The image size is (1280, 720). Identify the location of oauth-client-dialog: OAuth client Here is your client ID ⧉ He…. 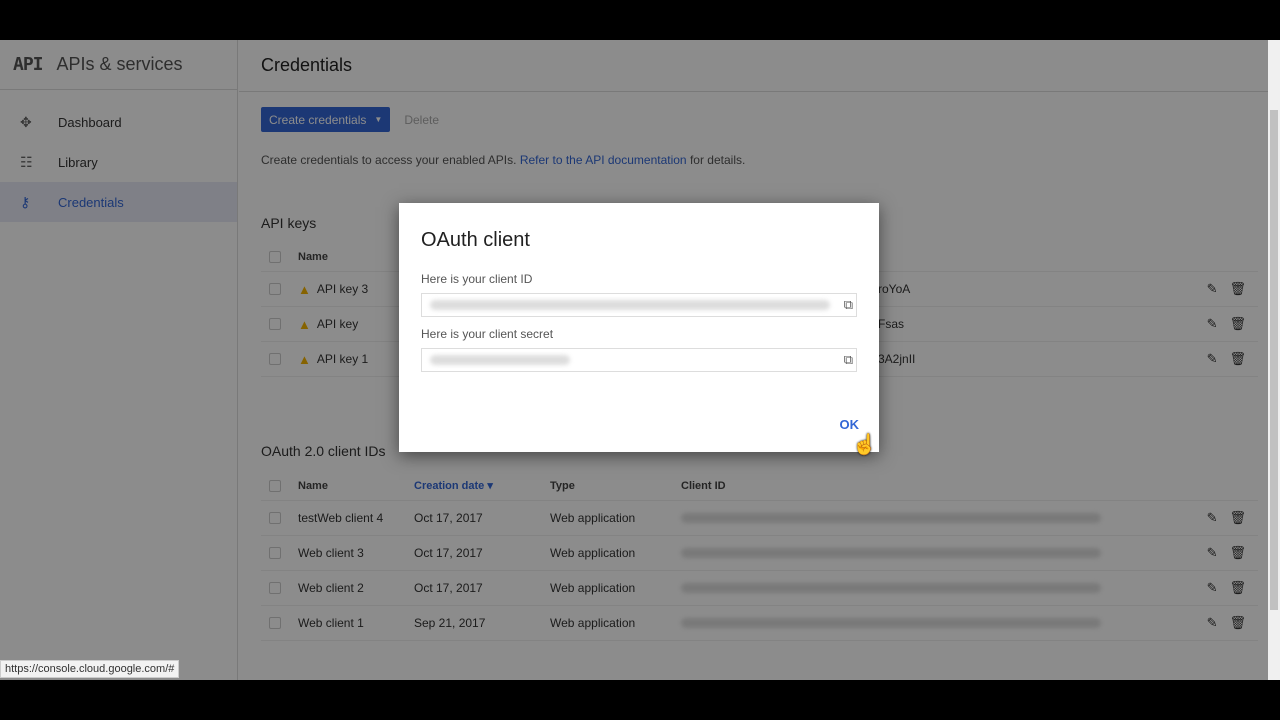
(639, 327).